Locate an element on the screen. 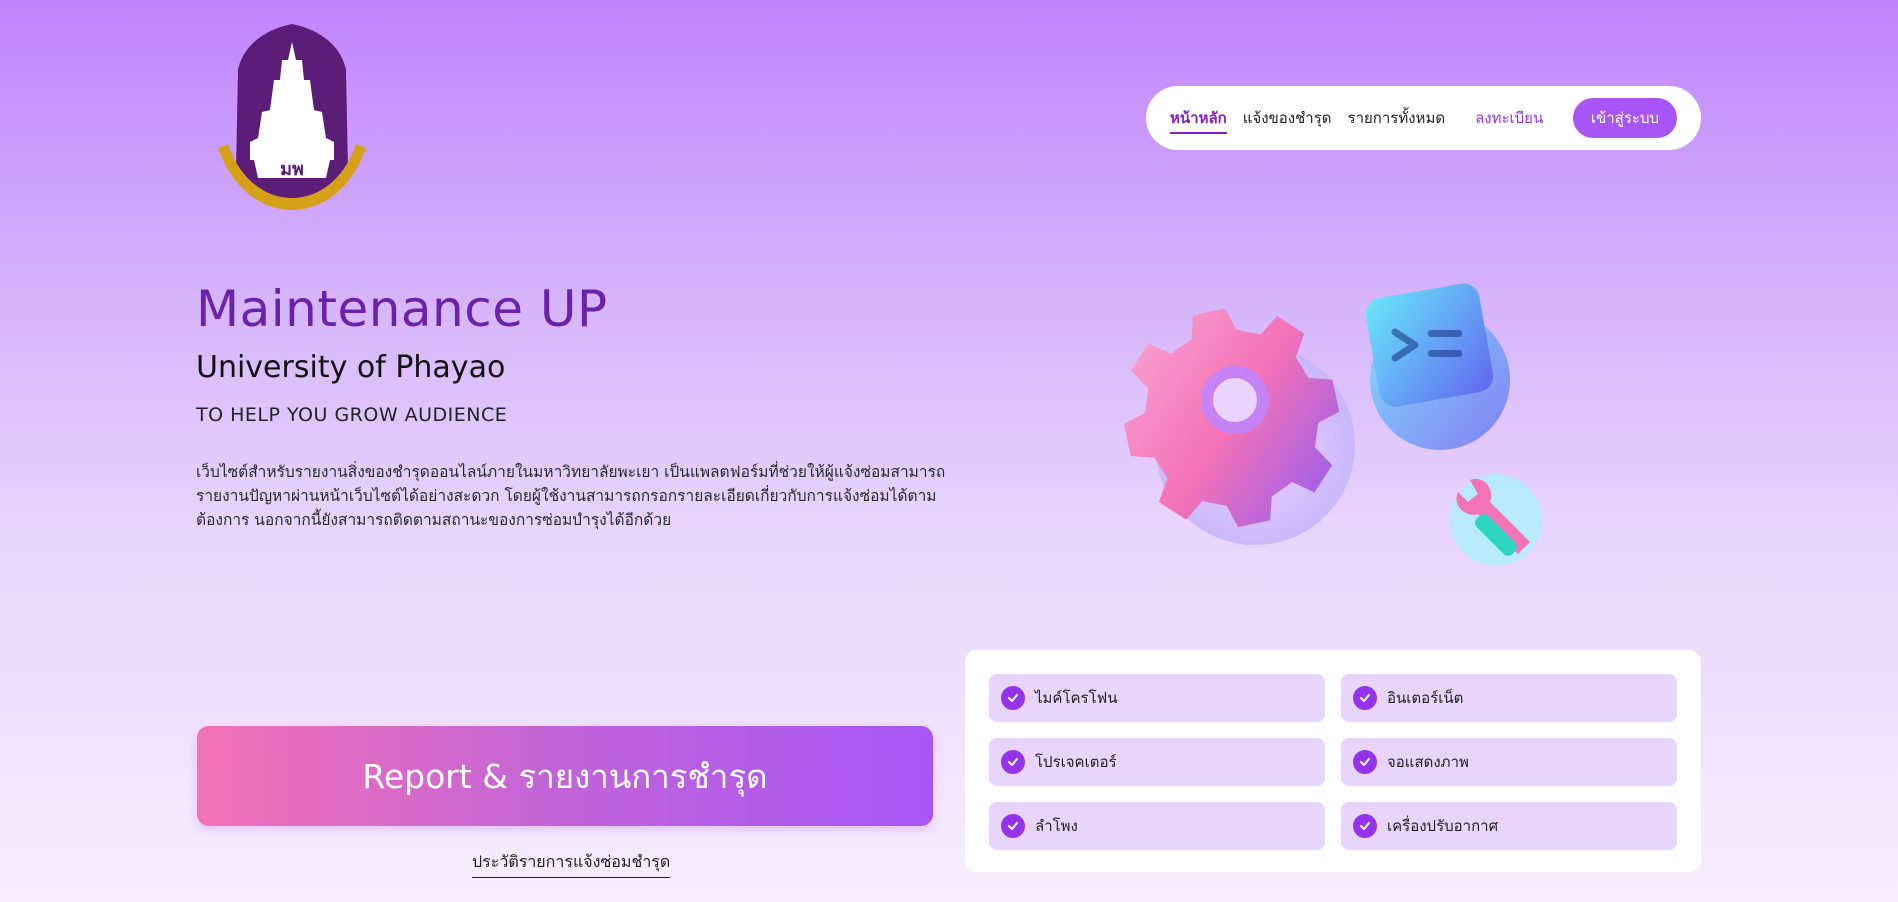 Image resolution: width=1898 pixels, height=902 pixels. nav-home: หน้าหลัก is located at coordinates (1198, 120).